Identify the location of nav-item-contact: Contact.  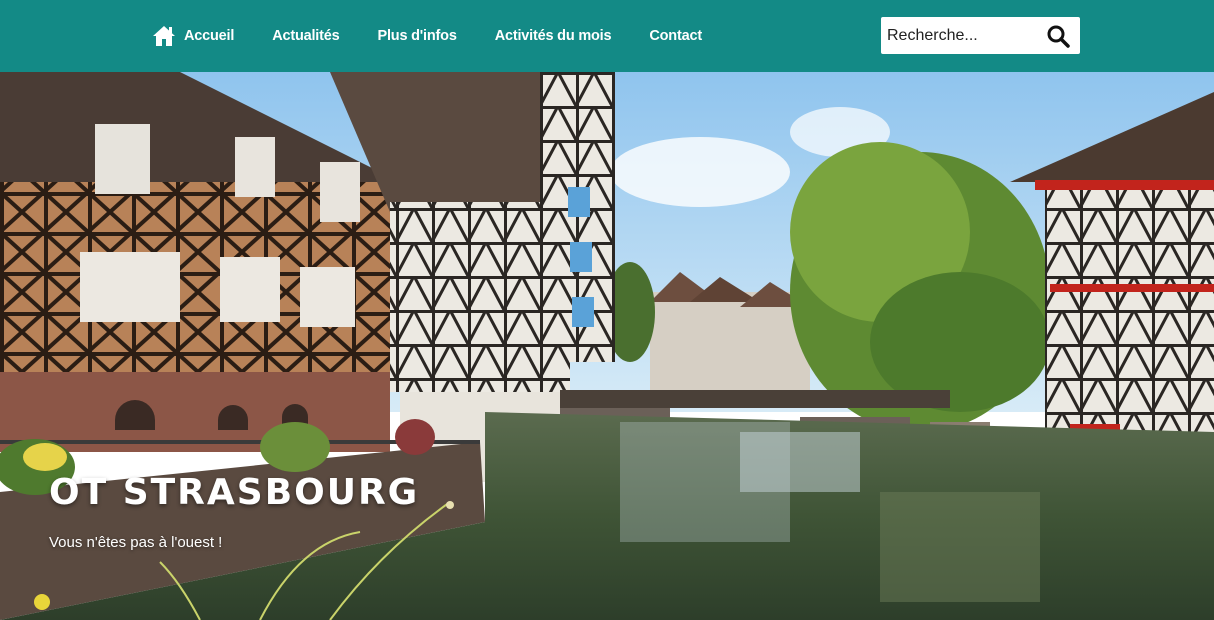
(675, 36).